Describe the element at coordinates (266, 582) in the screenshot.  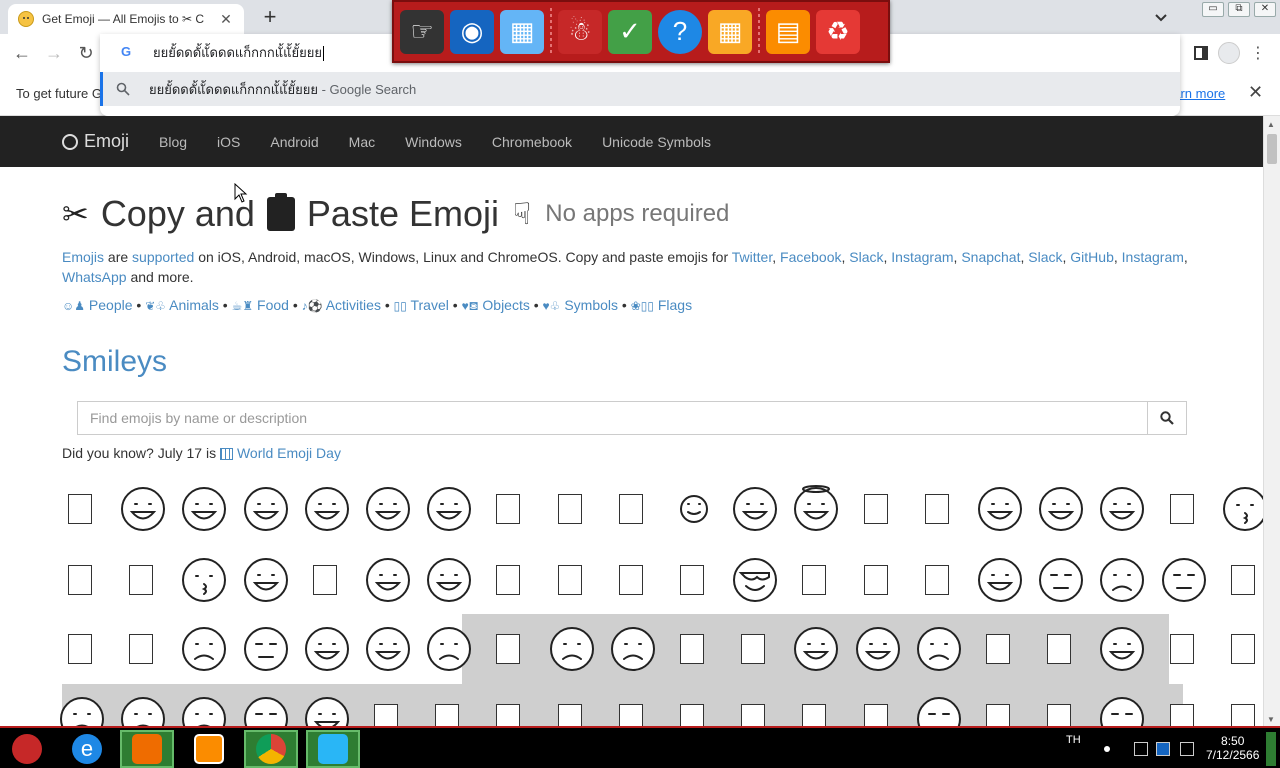
I see `emoji-tongue` at that location.